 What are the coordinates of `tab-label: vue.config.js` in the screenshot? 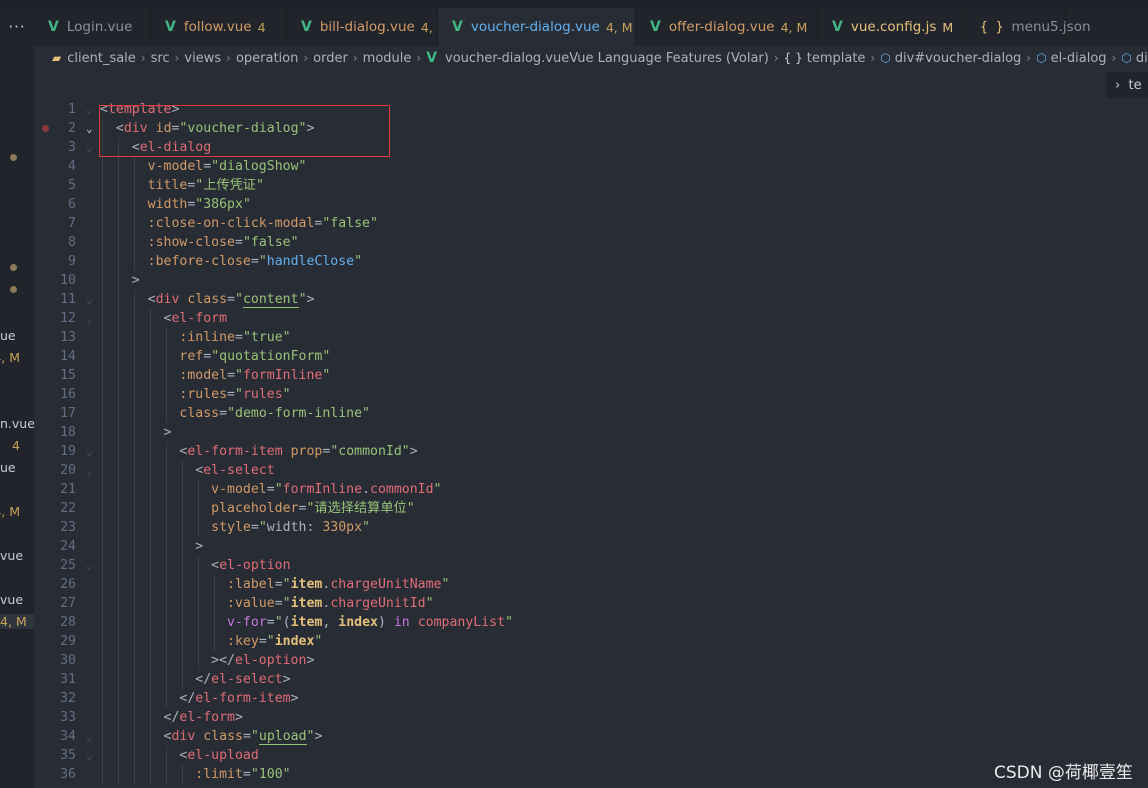 It's located at (893, 27).